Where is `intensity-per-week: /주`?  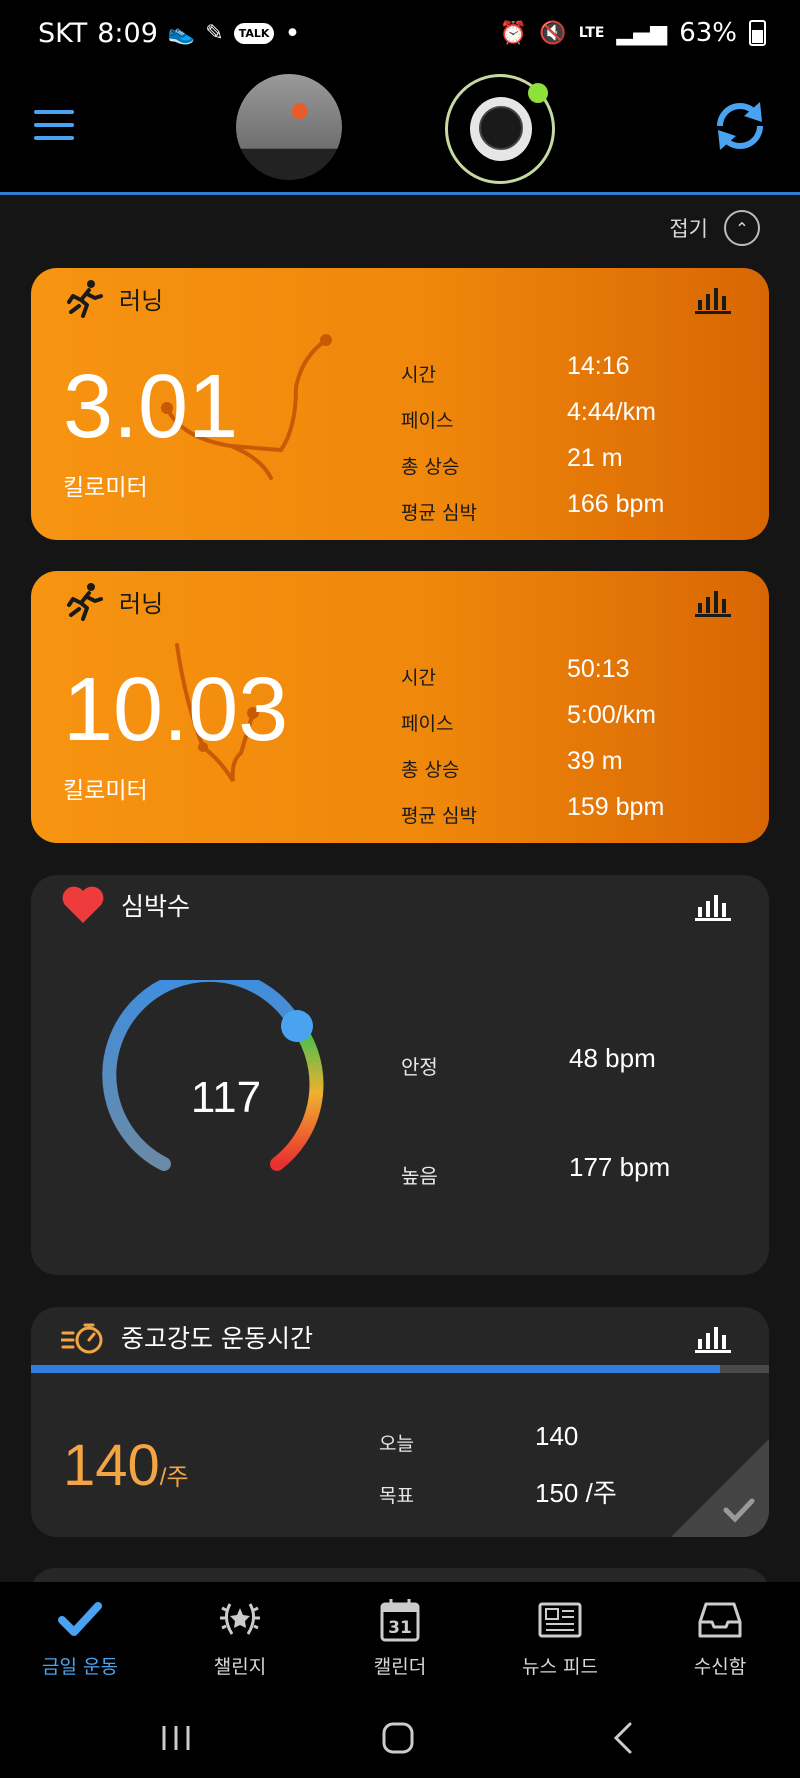
intensity-per-week: /주 is located at coordinates (174, 1477).